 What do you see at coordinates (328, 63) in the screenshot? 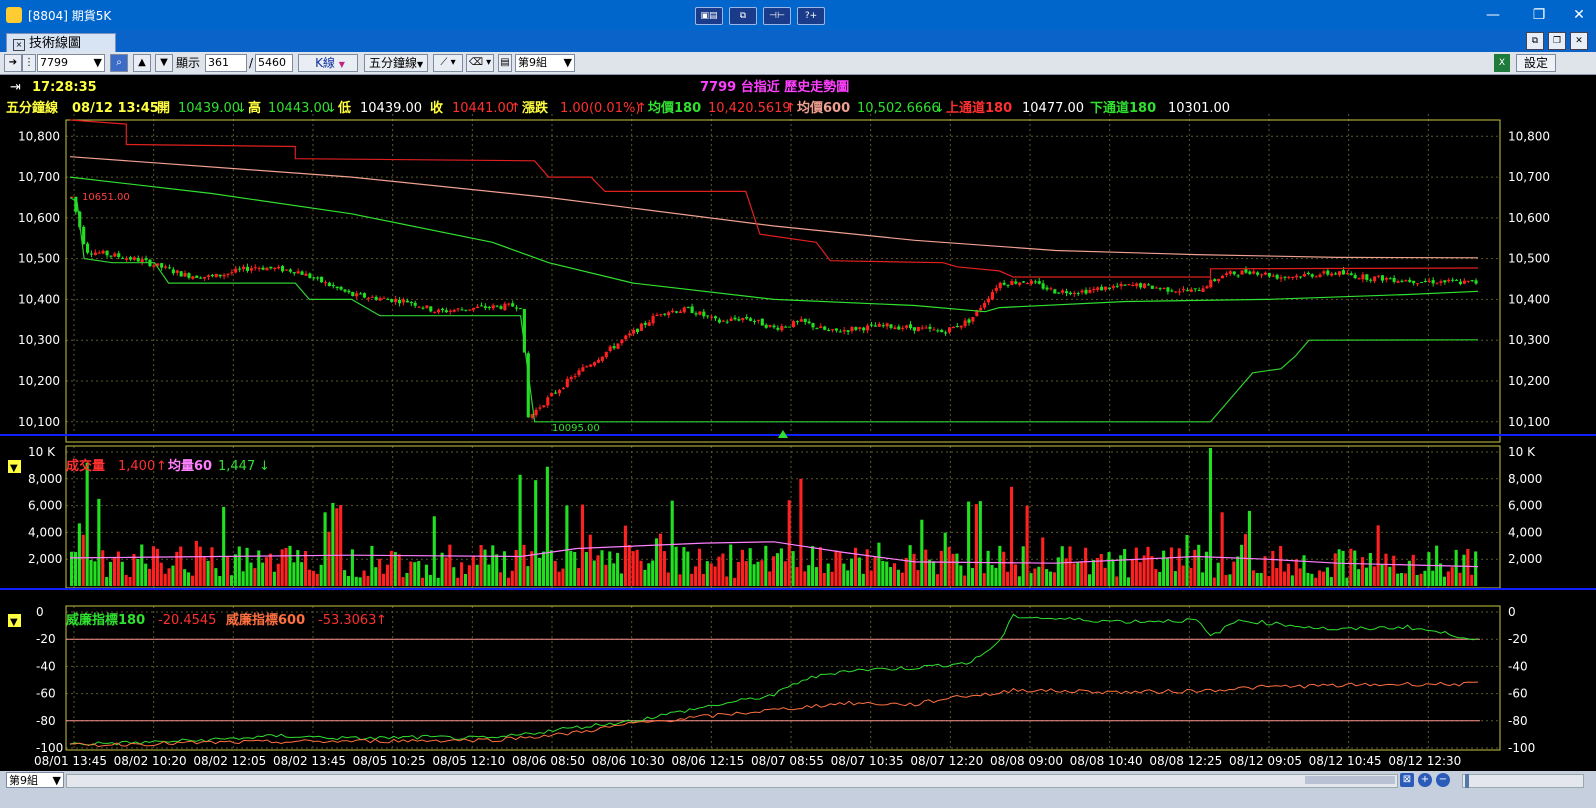
I see `chart-type-select: K線 ▼` at bounding box center [328, 63].